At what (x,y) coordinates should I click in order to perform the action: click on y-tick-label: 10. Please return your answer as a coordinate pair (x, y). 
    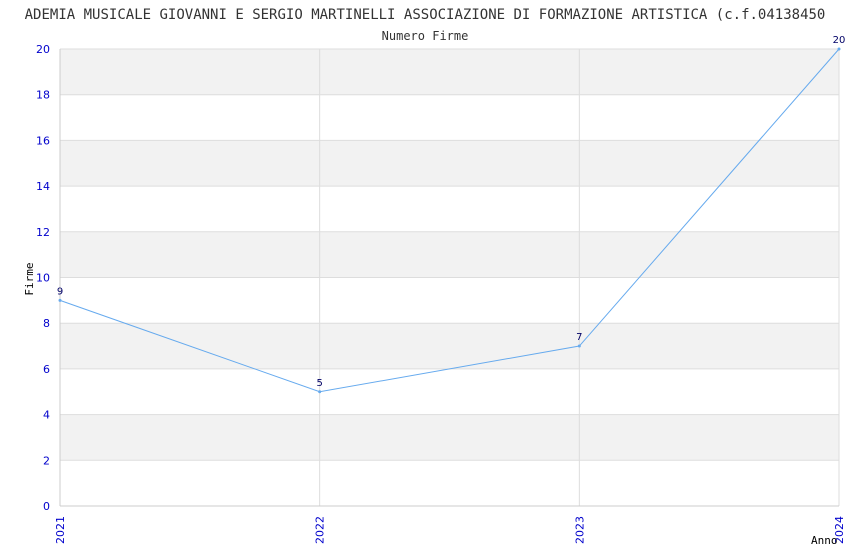
    Looking at the image, I should click on (43, 278).